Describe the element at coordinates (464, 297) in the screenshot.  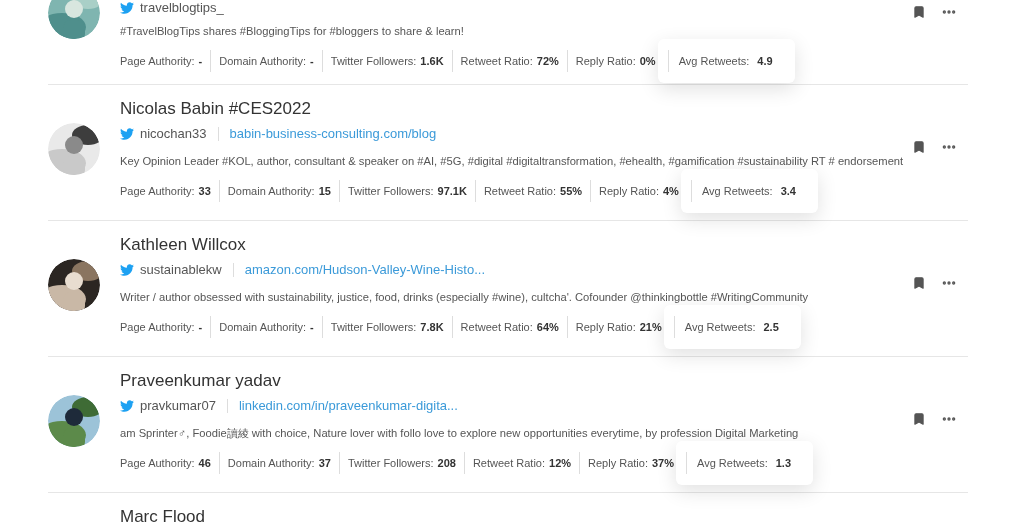
I see `bio-text: Writer / author obsessed with sustainability, justice, food, drinks (especially #wine), cultcha'. Cofounder @thinkingbottle #WritingCommunity` at that location.